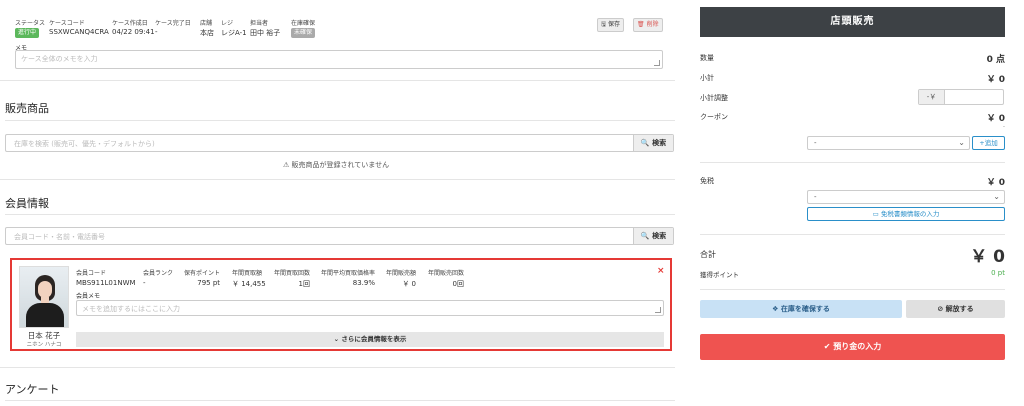 This screenshot has width=1024, height=406. I want to click on case-code-label: ケースコード, so click(67, 23).